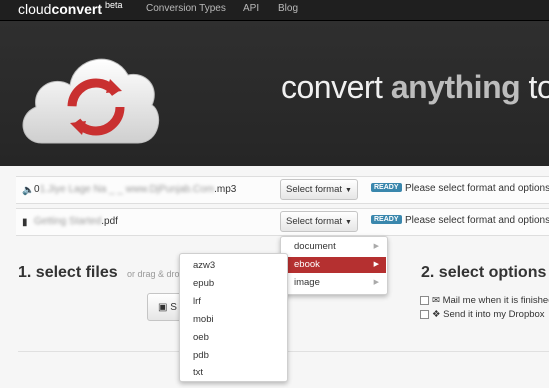 The image size is (549, 388). What do you see at coordinates (233, 317) in the screenshot?
I see `ebook-format-submenu: azw3 epub lrf mobi oeb pdb txt` at bounding box center [233, 317].